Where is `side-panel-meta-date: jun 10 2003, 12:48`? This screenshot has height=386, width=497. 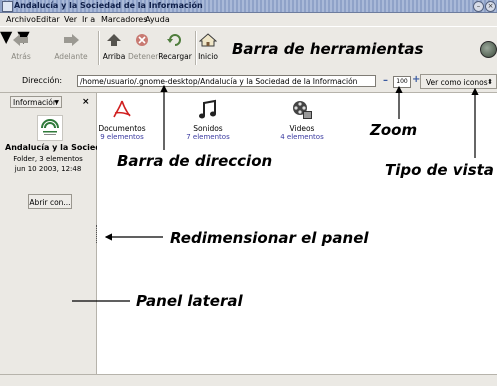
side-panel-meta-date: jun 10 2003, 12:48 is located at coordinates (48, 169).